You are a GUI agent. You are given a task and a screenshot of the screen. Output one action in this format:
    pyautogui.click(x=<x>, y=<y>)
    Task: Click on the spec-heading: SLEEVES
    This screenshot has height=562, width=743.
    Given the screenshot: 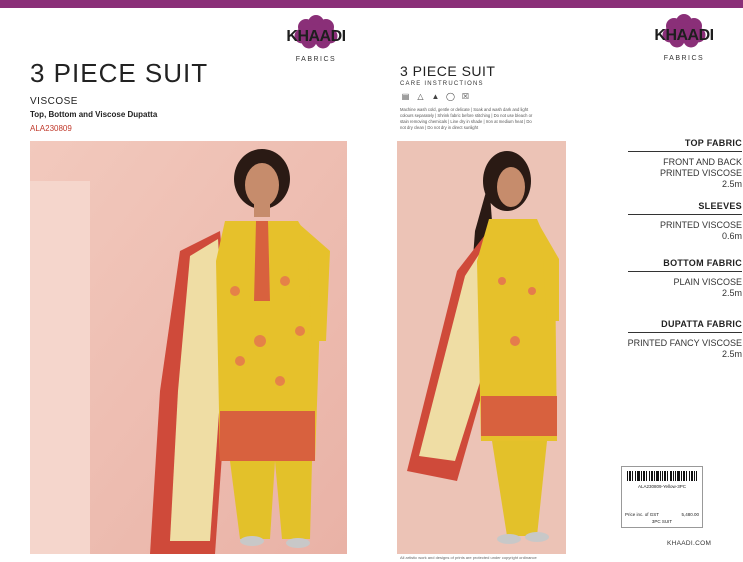 What is the action you would take?
    pyautogui.click(x=720, y=206)
    